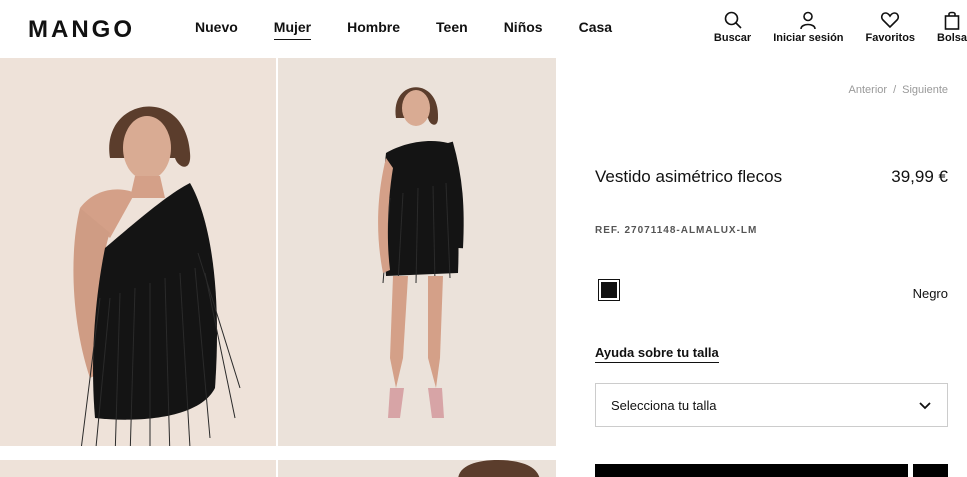  What do you see at coordinates (733, 20) in the screenshot?
I see `search-icon` at bounding box center [733, 20].